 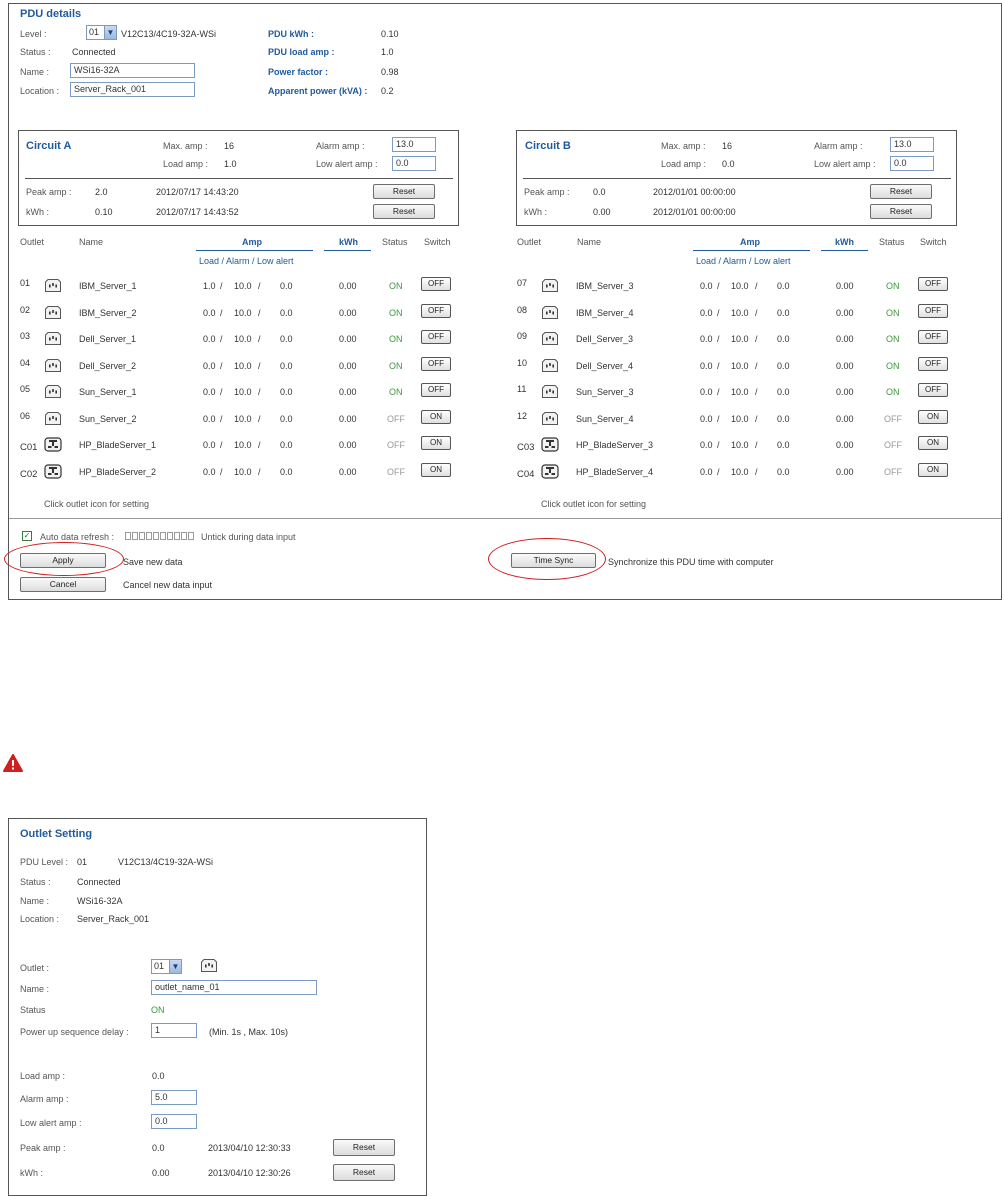 What do you see at coordinates (209, 286) in the screenshot?
I see `outlet-load: 1.0` at bounding box center [209, 286].